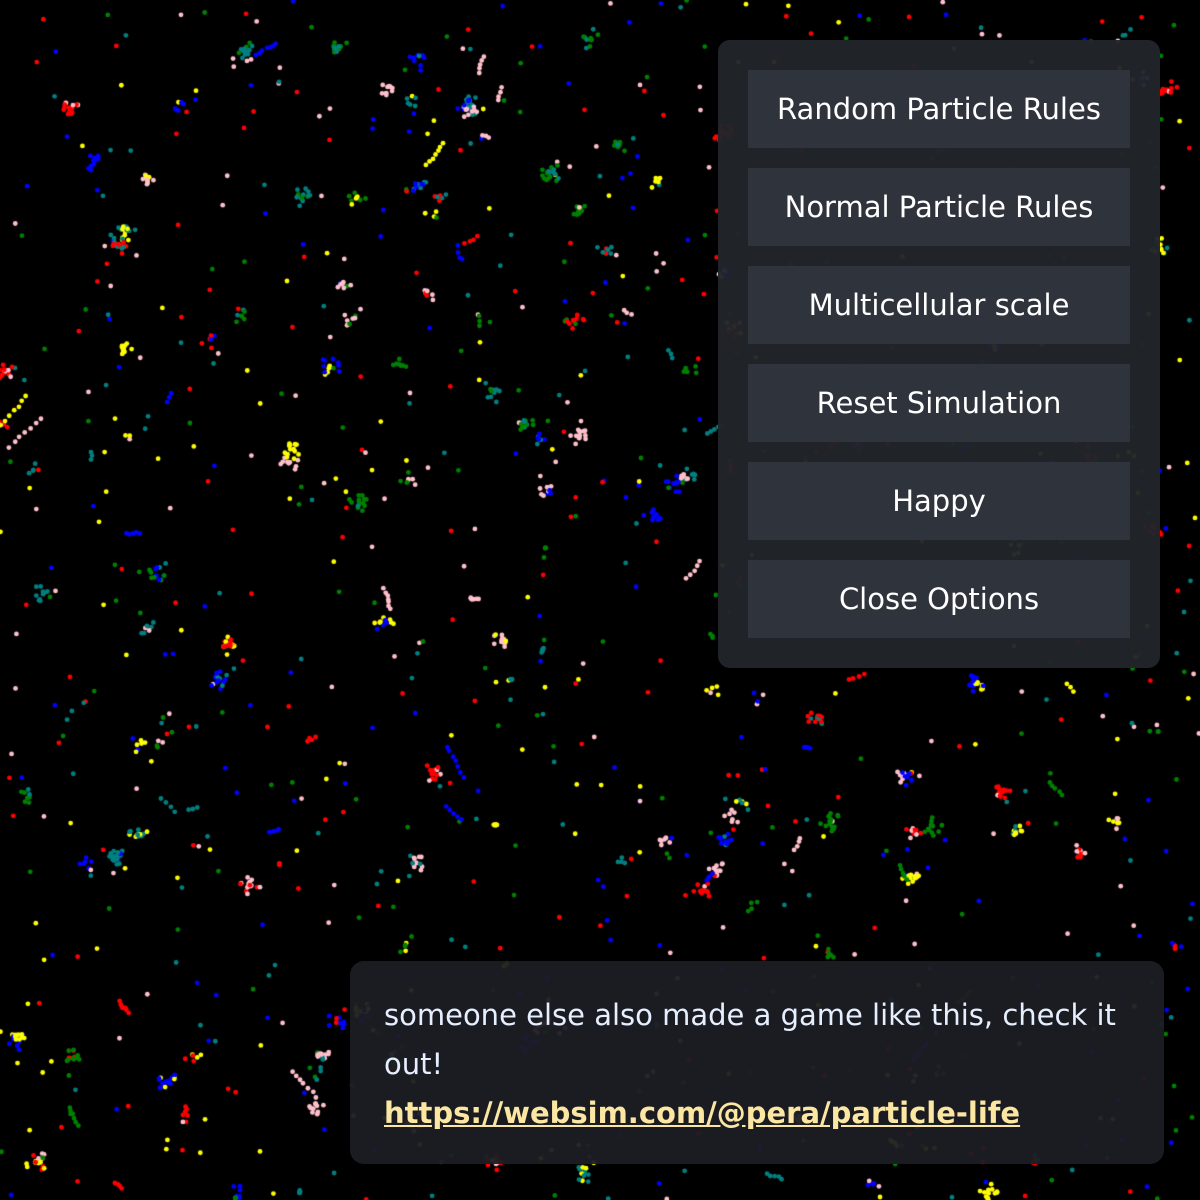  What do you see at coordinates (939, 305) in the screenshot?
I see `multicellular-scale-button: Multicellular scale` at bounding box center [939, 305].